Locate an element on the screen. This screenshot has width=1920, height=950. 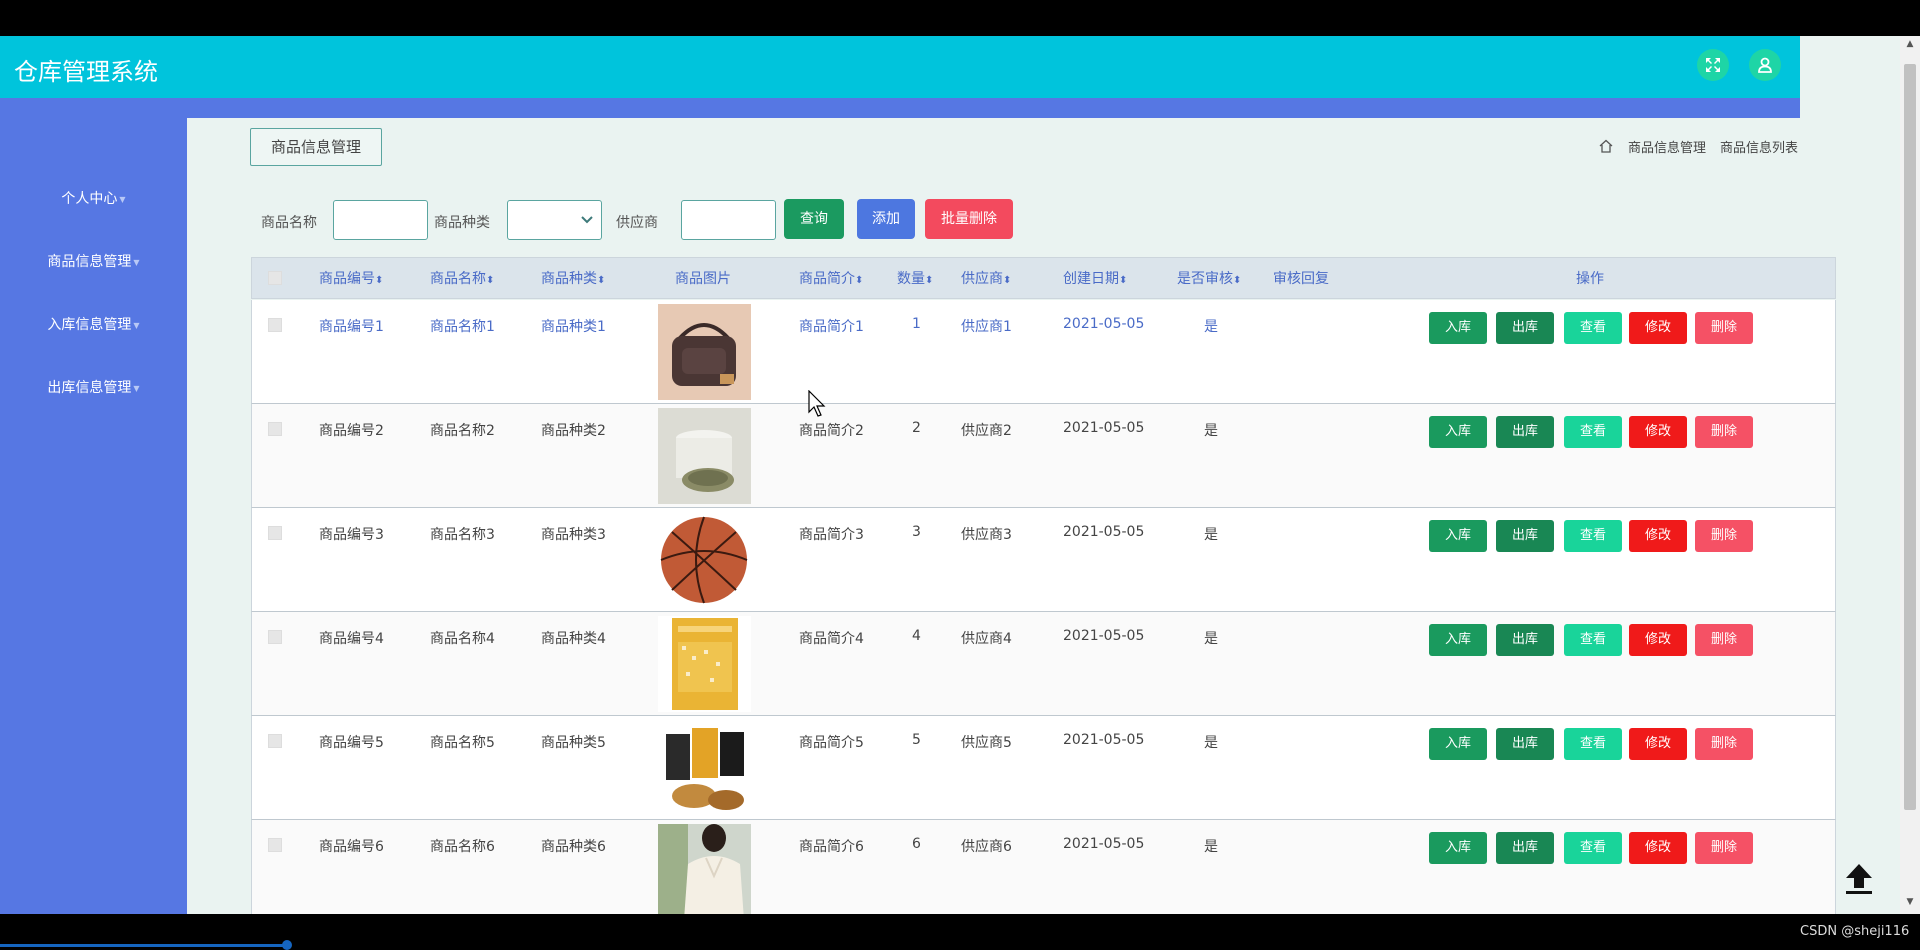
cell-category: 商品种类2 is located at coordinates (573, 431).